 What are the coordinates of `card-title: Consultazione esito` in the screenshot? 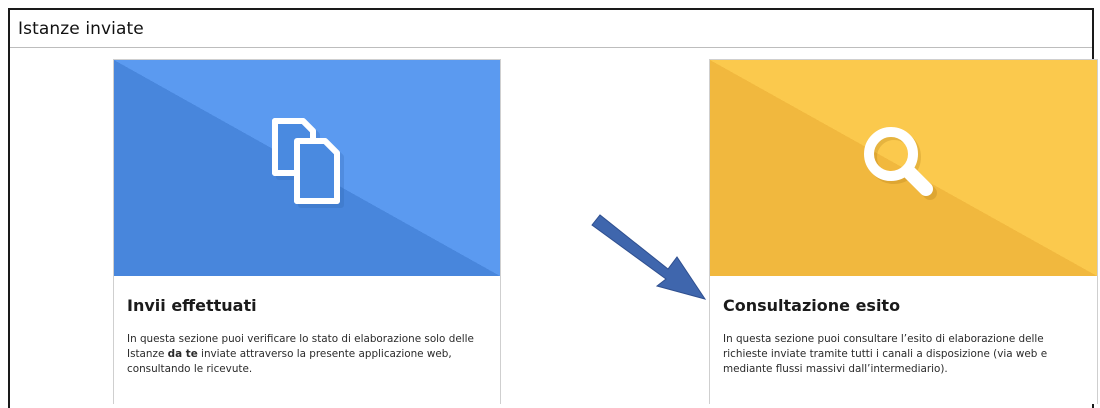 It's located at (812, 305).